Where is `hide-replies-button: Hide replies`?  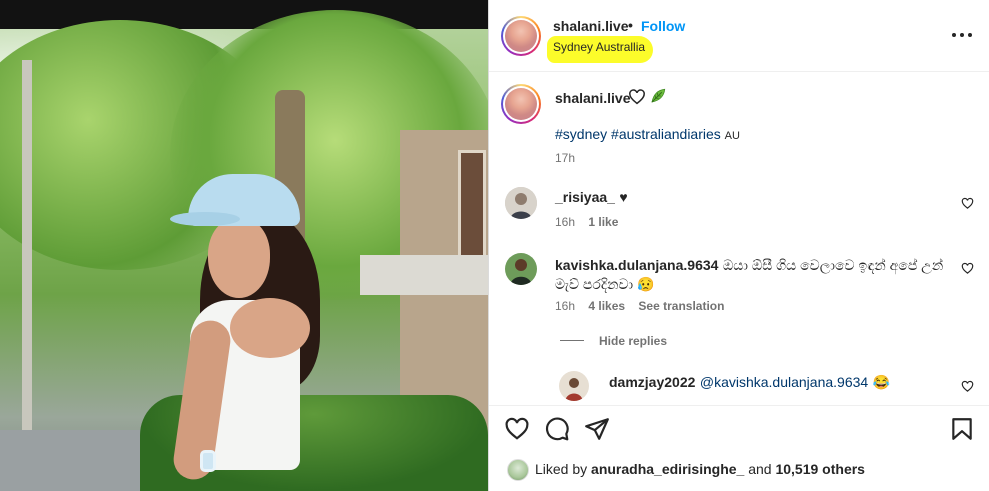 hide-replies-button: Hide replies is located at coordinates (633, 341).